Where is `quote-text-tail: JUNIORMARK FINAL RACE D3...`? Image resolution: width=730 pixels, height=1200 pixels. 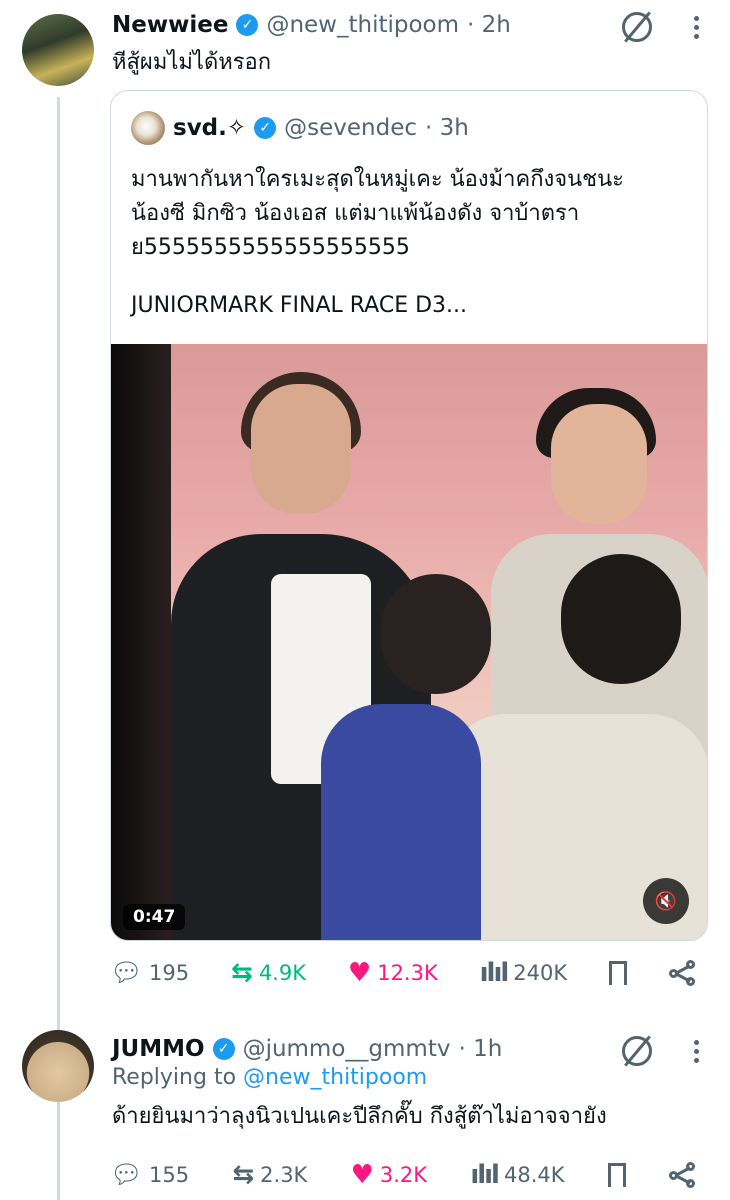
quote-text-tail: JUNIORMARK FINAL RACE D3... is located at coordinates (299, 305).